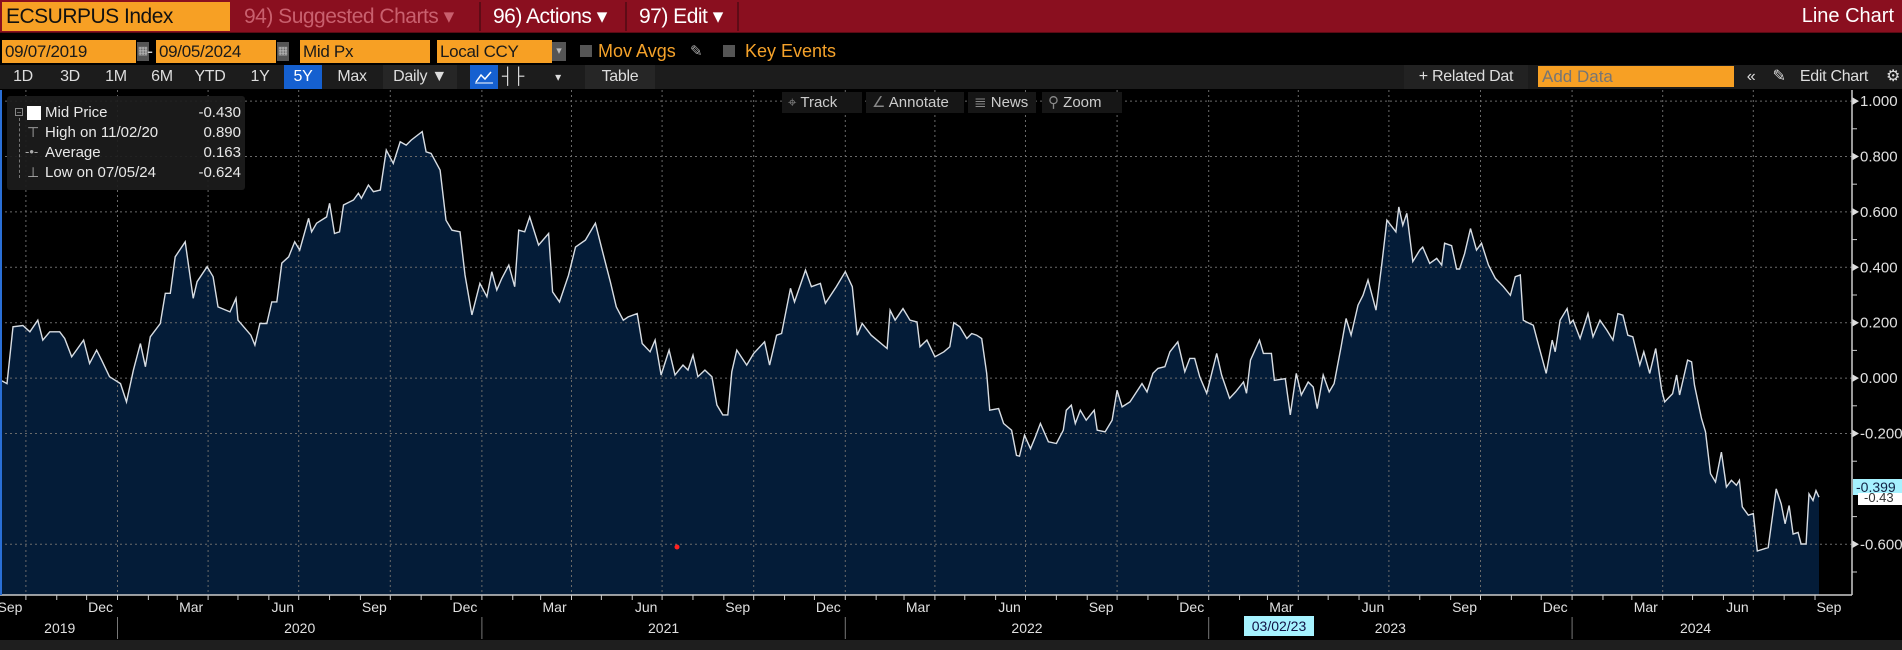  What do you see at coordinates (819, 102) in the screenshot?
I see `track-label: Track` at bounding box center [819, 102].